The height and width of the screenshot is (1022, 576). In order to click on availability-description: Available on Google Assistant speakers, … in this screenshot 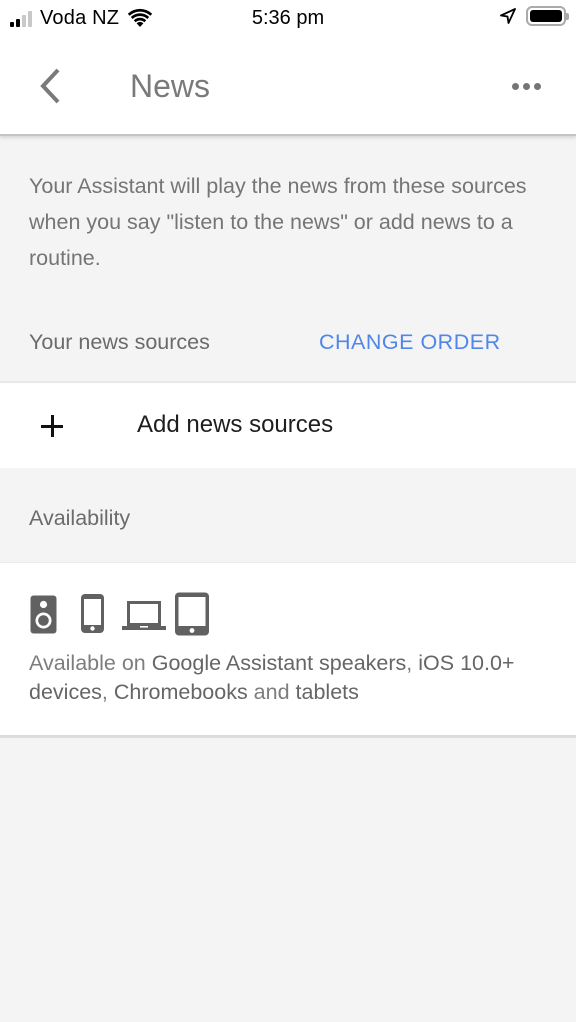, I will do `click(294, 678)`.